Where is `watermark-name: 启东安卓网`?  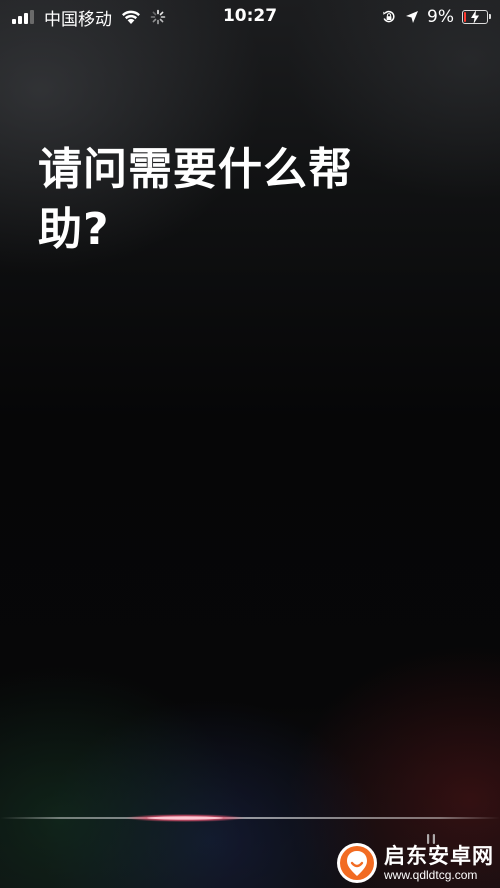
watermark-name: 启东安卓网 is located at coordinates (439, 856).